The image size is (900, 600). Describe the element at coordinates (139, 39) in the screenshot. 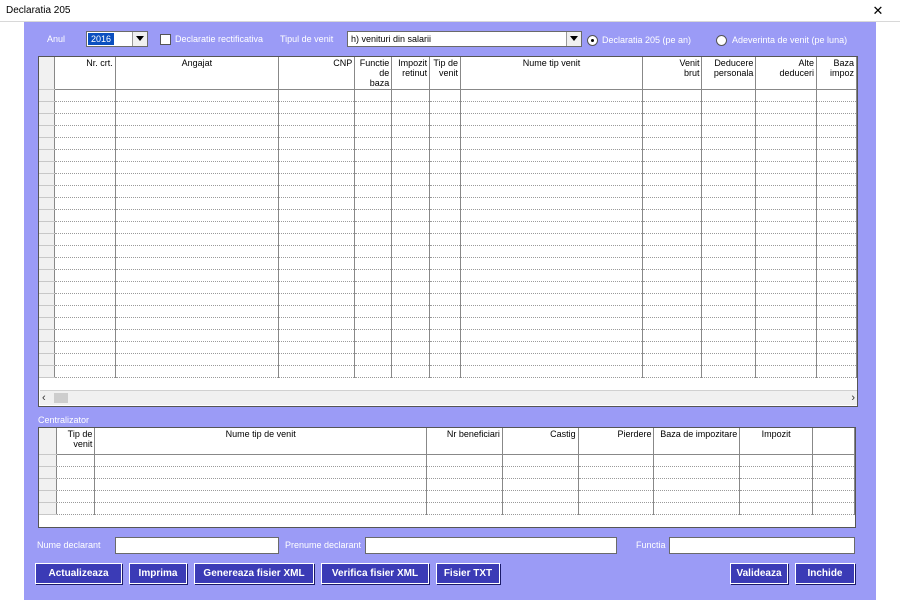

I see `chevron-down-icon` at that location.